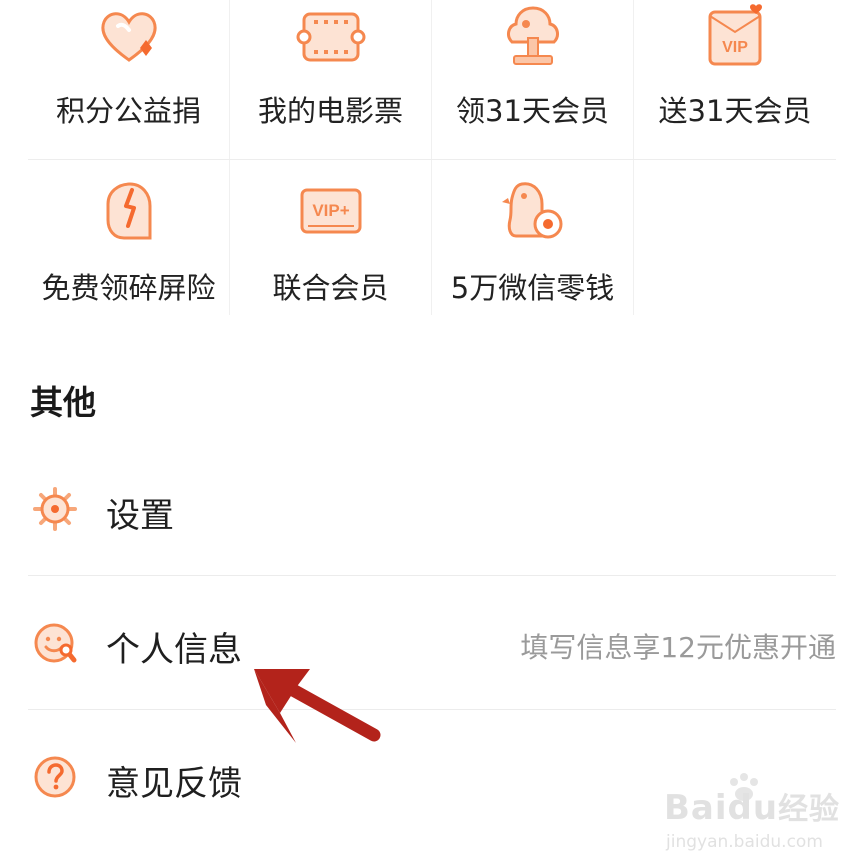 This screenshot has width=864, height=864. What do you see at coordinates (533, 79) in the screenshot?
I see `service-claim-31-day-vip: 领31天会员` at bounding box center [533, 79].